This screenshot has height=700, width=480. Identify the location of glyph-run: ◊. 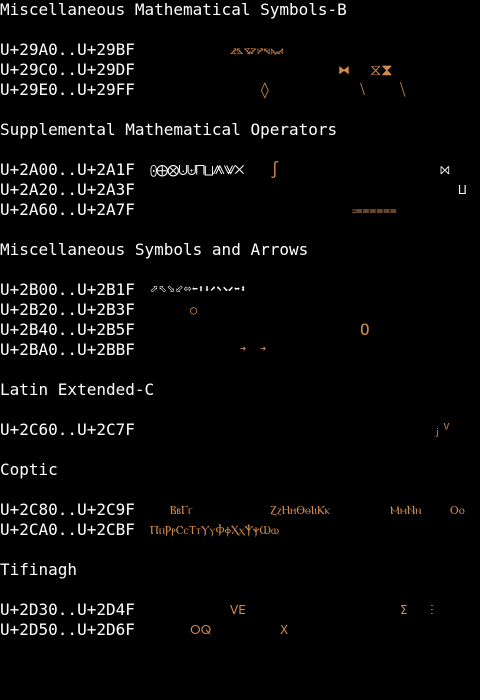
(265, 89).